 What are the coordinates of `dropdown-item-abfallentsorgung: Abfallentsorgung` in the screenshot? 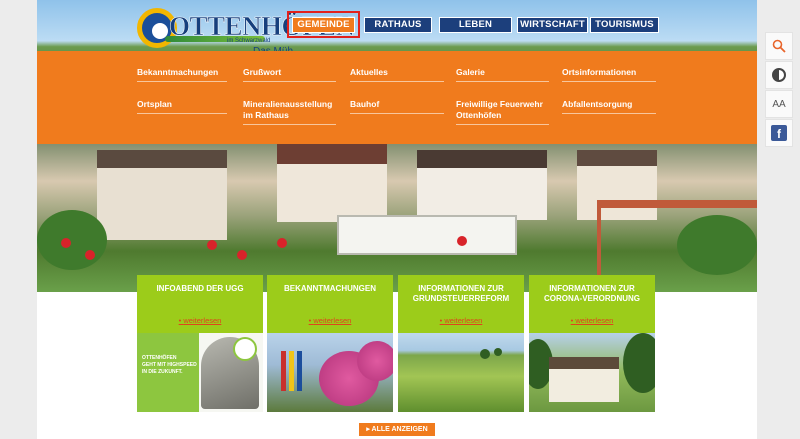 It's located at (609, 106).